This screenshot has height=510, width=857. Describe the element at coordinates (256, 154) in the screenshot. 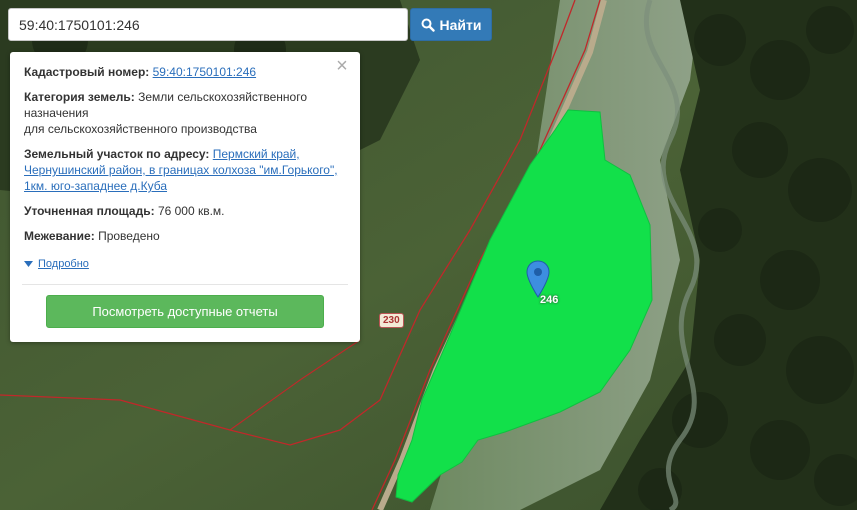

I see `address-link-line1: Пермский край,` at that location.